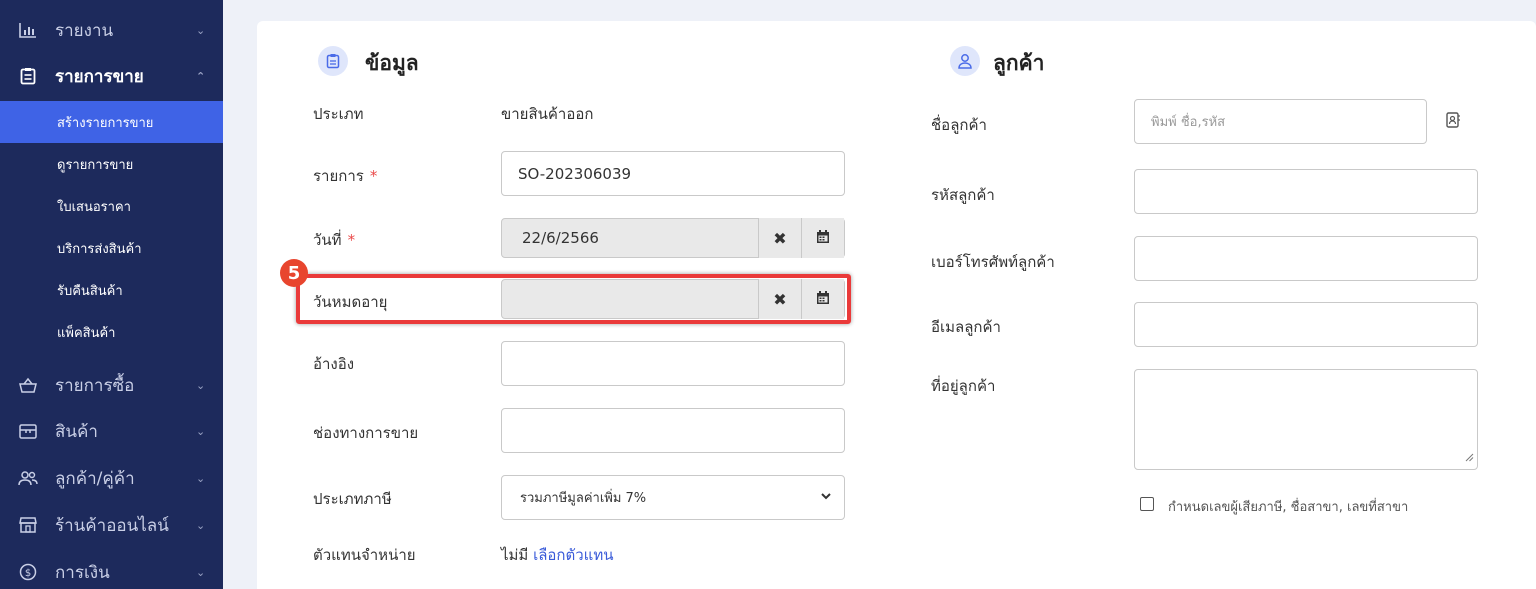  I want to click on sidebar-item-sales: รายการขาย ⌃, so click(111, 76).